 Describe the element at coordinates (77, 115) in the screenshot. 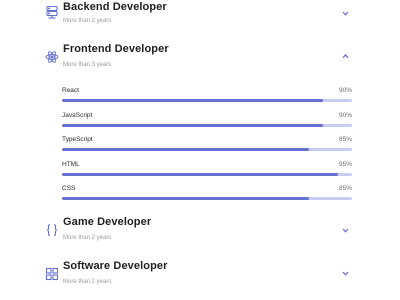

I see `skill-name: JavaScript` at that location.